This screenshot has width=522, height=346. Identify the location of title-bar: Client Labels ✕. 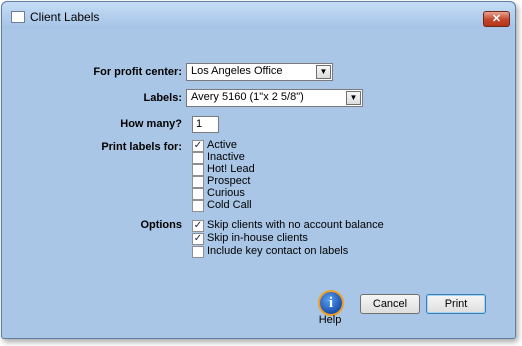
(258, 15).